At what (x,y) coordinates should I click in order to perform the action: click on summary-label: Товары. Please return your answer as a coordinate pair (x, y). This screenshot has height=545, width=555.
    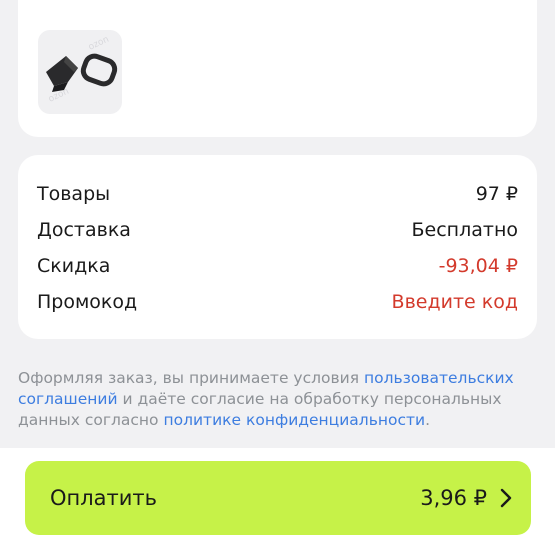
    Looking at the image, I should click on (74, 194).